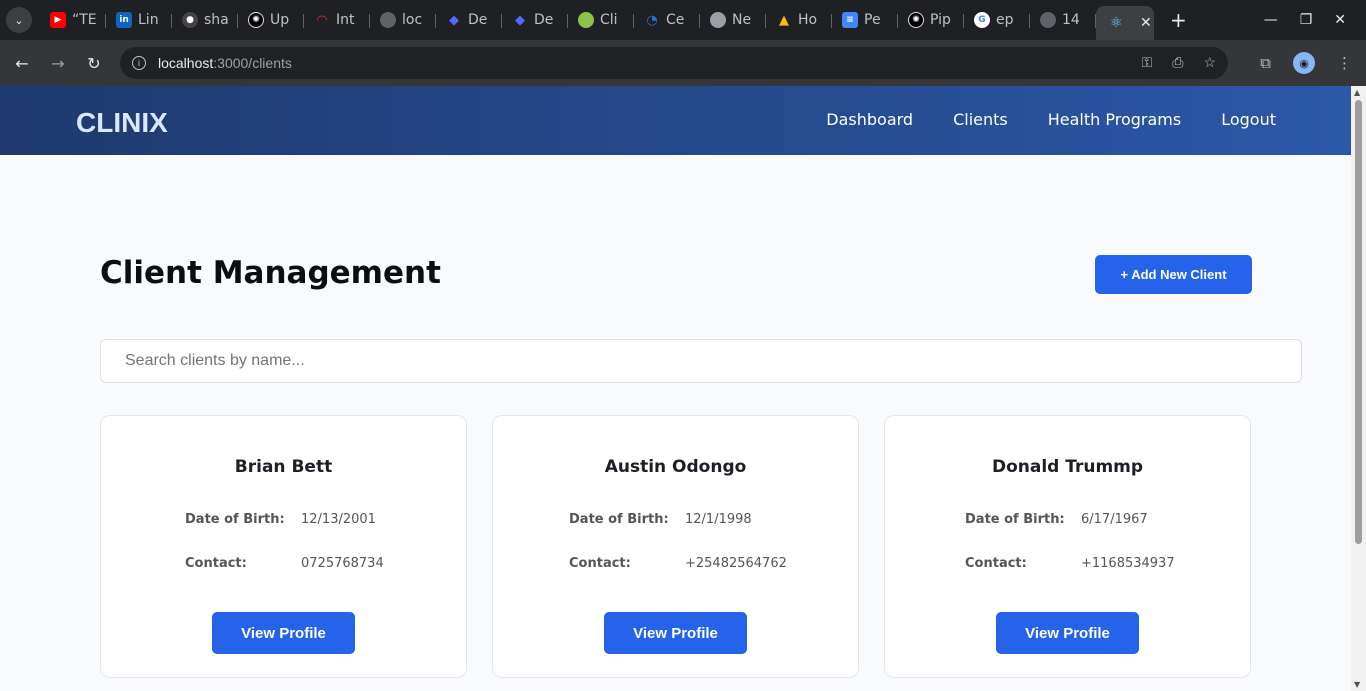 This screenshot has width=1366, height=691. Describe the element at coordinates (148, 20) in the screenshot. I see `tab-title: Lin` at that location.